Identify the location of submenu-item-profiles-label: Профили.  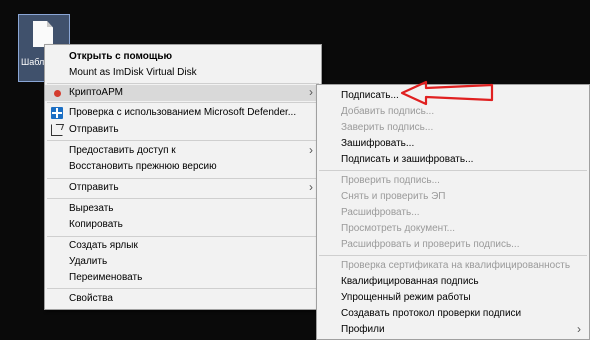
(363, 329).